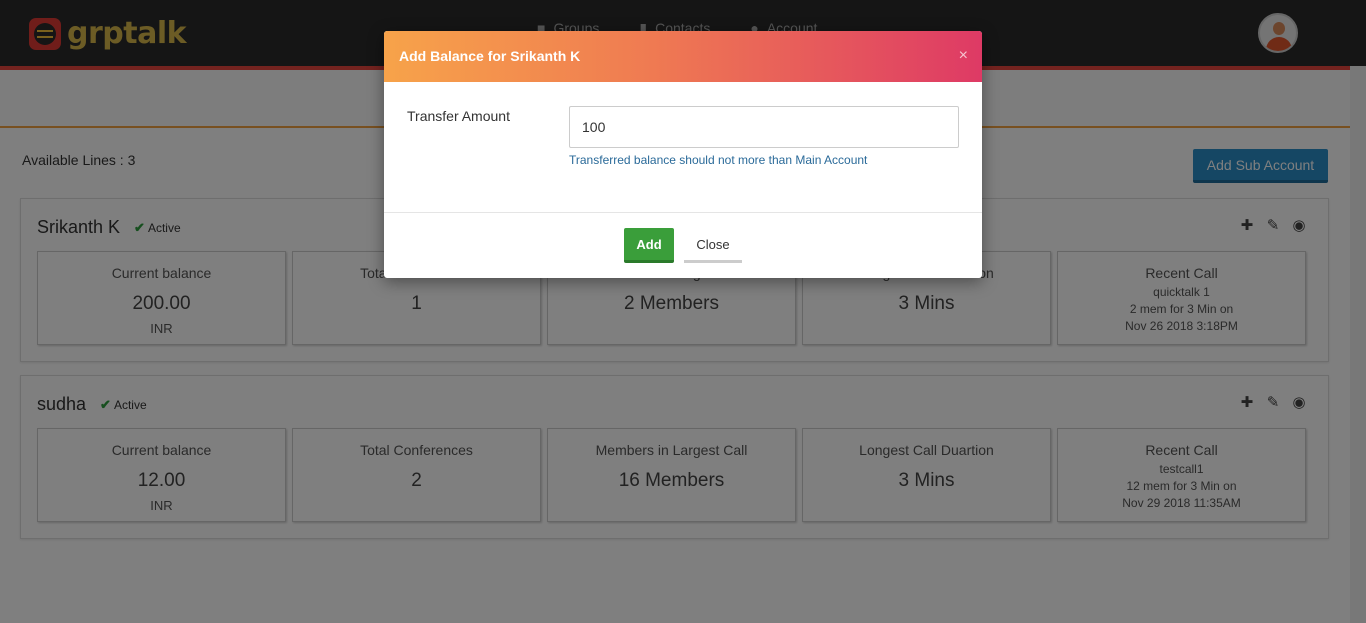  What do you see at coordinates (713, 245) in the screenshot?
I see `close-button: Close` at bounding box center [713, 245].